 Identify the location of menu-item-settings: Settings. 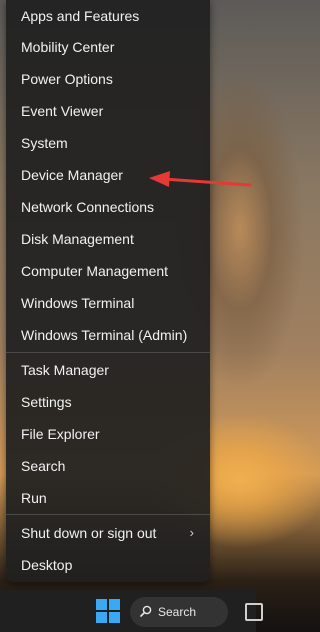
(108, 402).